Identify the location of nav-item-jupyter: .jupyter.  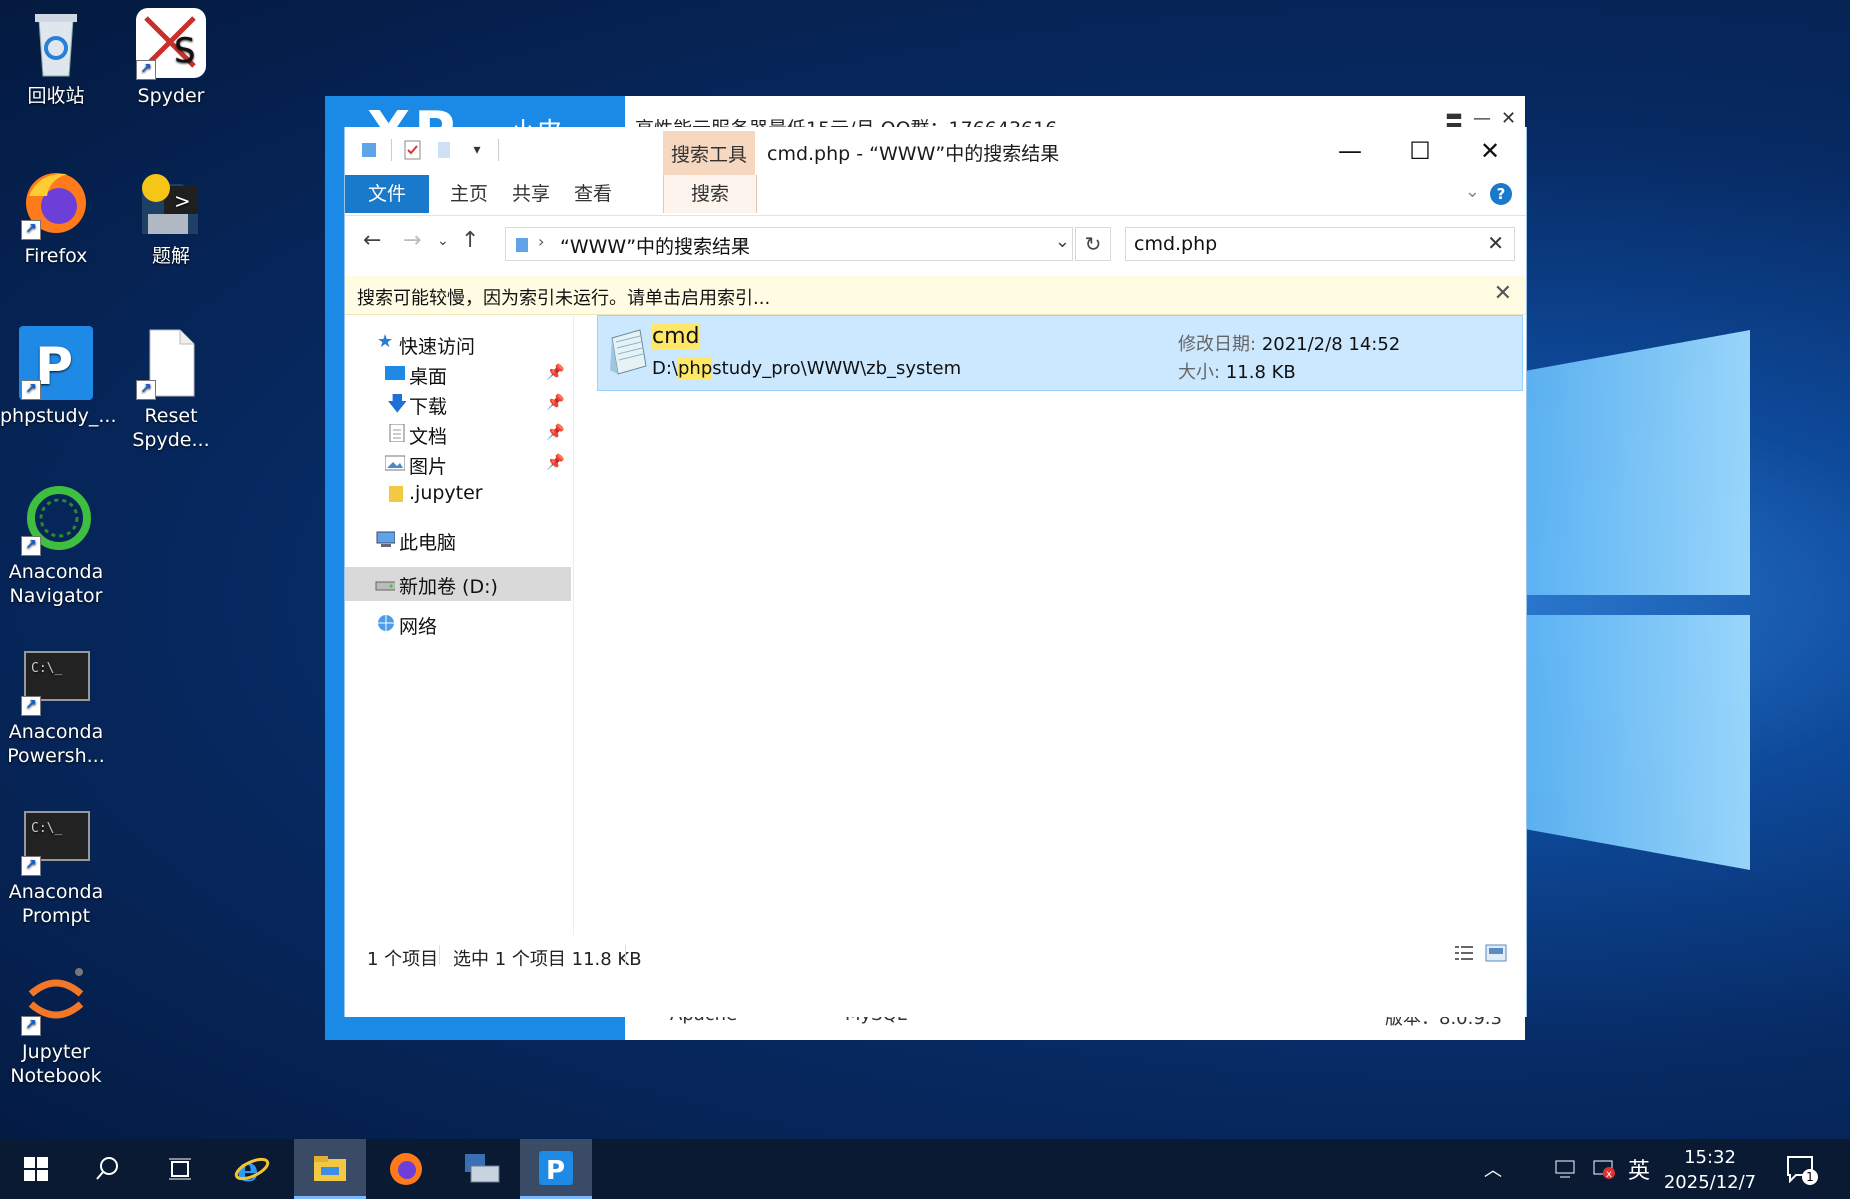
(458, 494).